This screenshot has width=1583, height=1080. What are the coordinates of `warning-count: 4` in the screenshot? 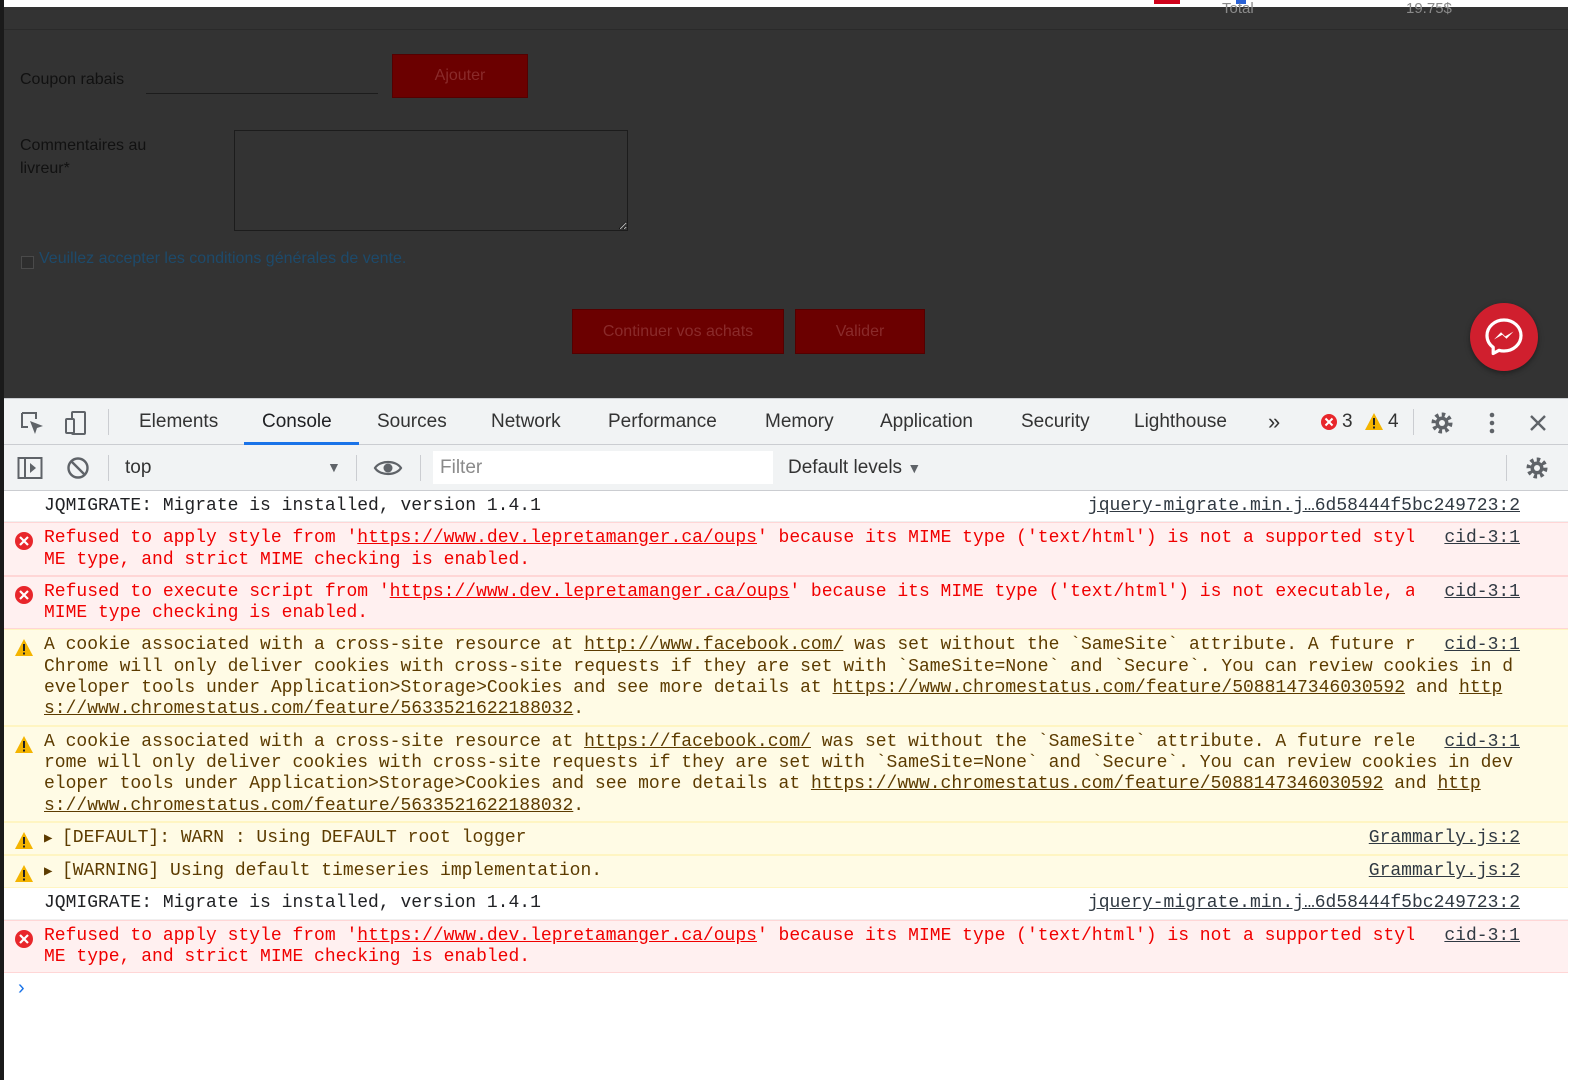 It's located at (1393, 422).